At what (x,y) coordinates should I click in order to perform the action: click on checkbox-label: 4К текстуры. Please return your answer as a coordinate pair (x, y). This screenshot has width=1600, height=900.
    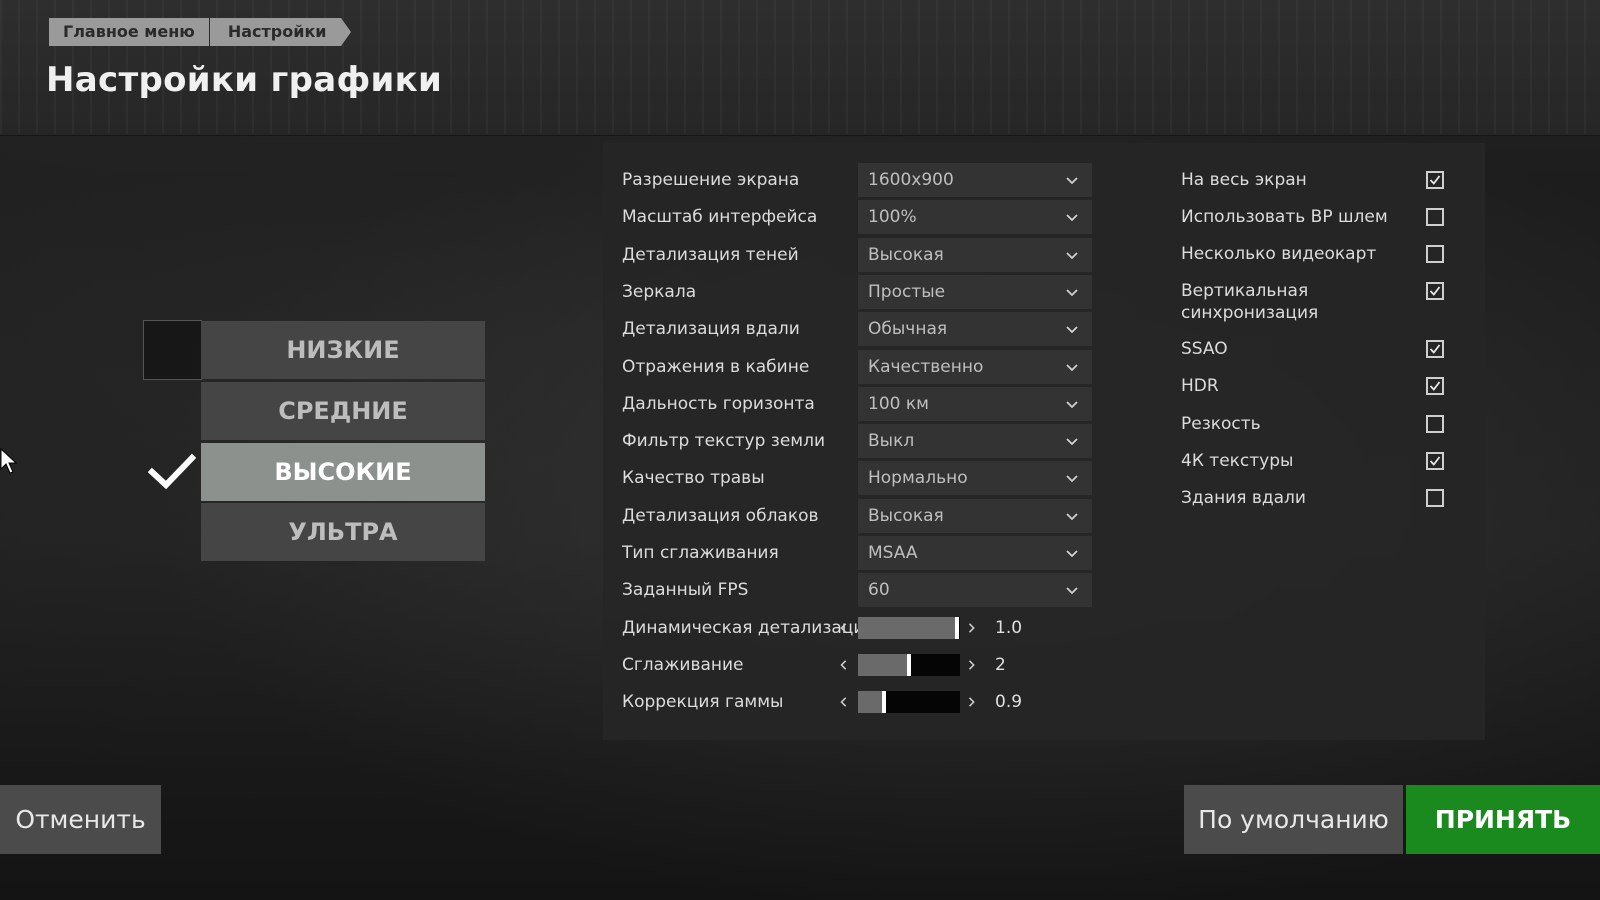
    Looking at the image, I should click on (1237, 461).